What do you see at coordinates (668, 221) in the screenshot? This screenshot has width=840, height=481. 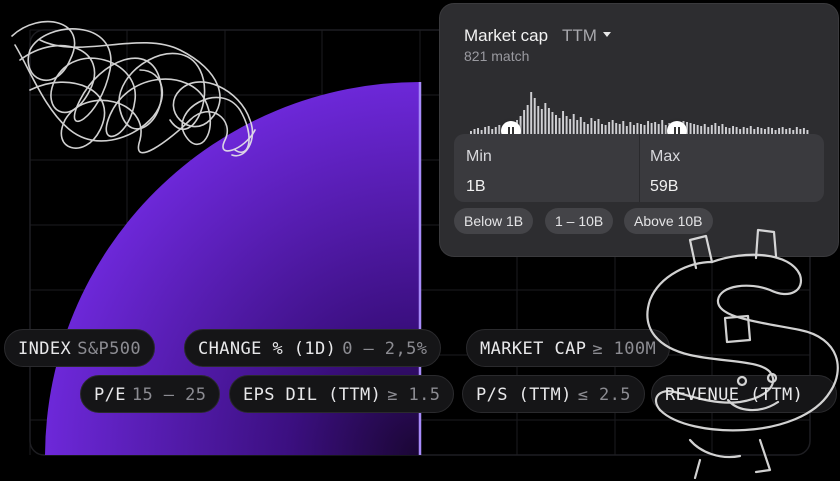 I see `preset-above-10b: Above 10B` at bounding box center [668, 221].